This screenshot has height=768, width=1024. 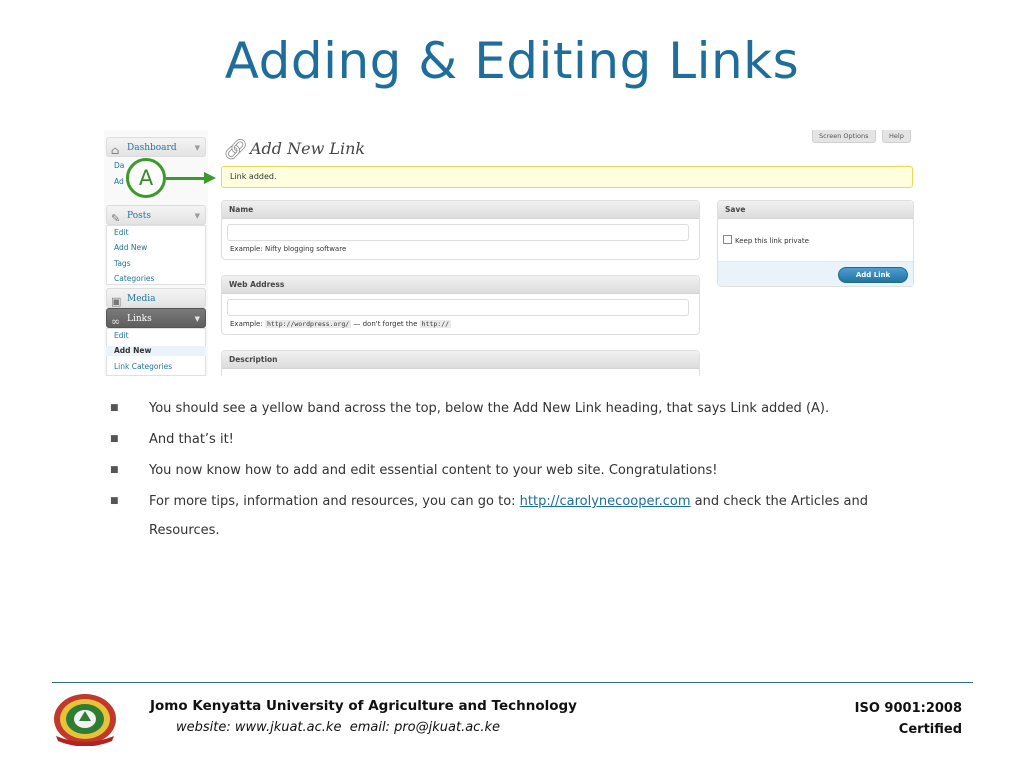 I want to click on sidebar-posts-categories: Categories, so click(x=134, y=279).